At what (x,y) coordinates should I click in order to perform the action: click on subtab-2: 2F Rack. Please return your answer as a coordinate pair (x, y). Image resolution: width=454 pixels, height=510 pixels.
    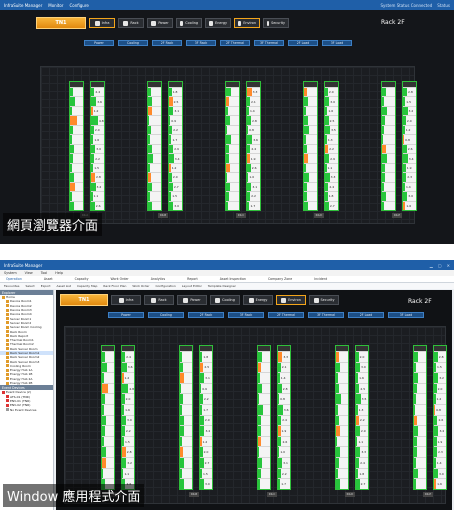
    Looking at the image, I should click on (206, 315).